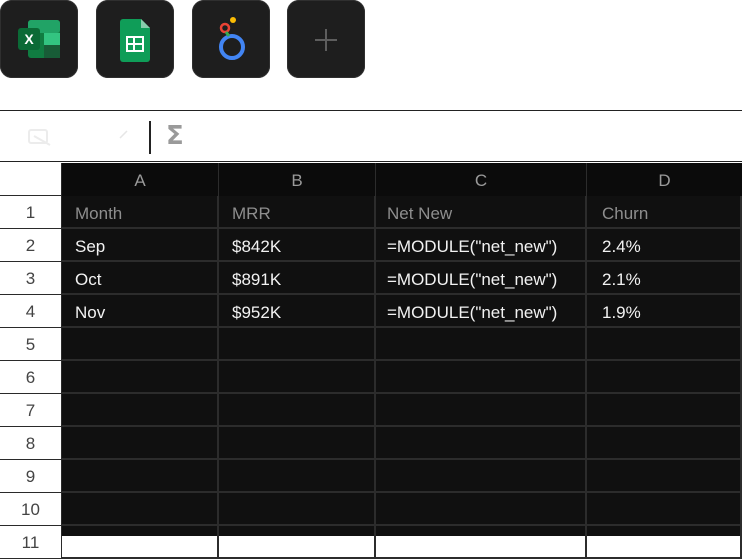 Image resolution: width=742 pixels, height=559 pixels. Describe the element at coordinates (481, 377) in the screenshot. I see `cell-c6` at that location.